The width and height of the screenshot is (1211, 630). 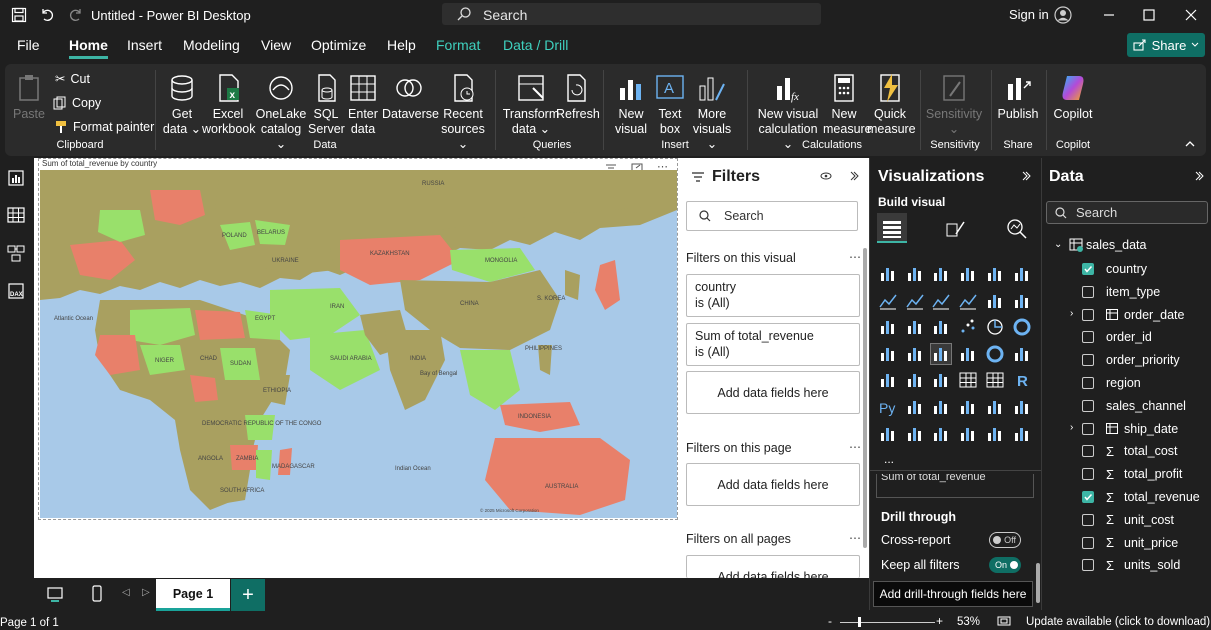 I want to click on line-column-chart-icon, so click(x=995, y=301).